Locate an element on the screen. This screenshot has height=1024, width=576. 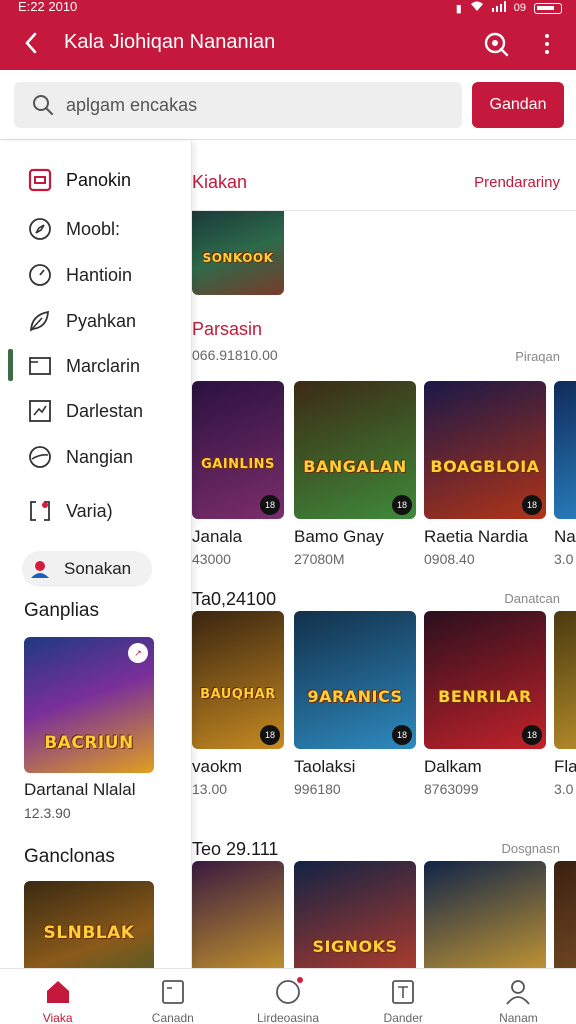
chevron-left-icon is located at coordinates (31, 43).